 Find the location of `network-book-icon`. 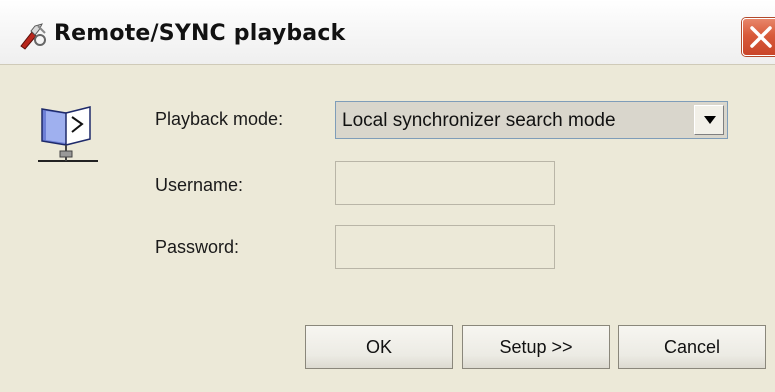

network-book-icon is located at coordinates (71, 136).